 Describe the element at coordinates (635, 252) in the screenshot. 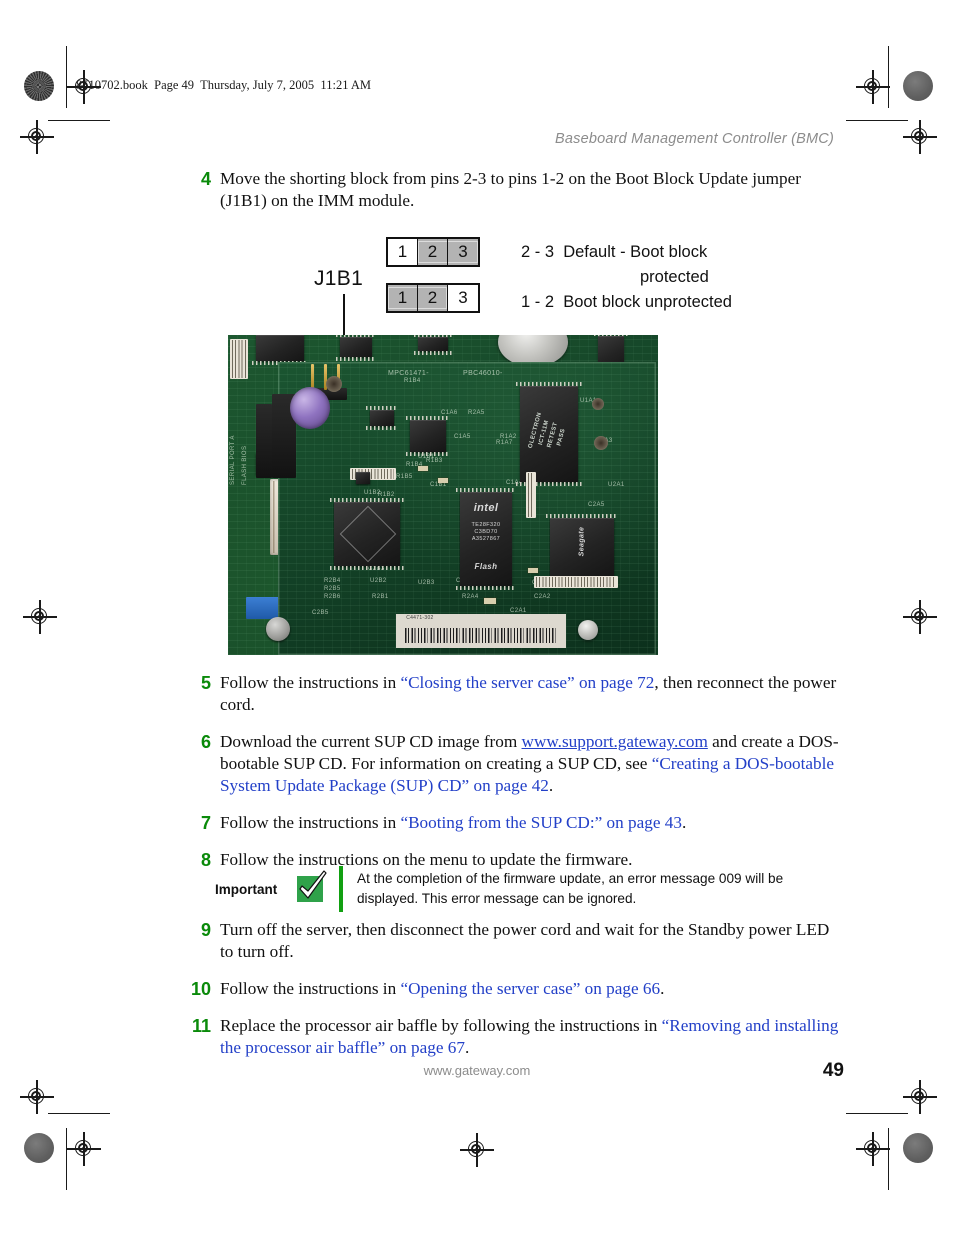

I see `jumper-legend-desc: Default - Boot block` at that location.